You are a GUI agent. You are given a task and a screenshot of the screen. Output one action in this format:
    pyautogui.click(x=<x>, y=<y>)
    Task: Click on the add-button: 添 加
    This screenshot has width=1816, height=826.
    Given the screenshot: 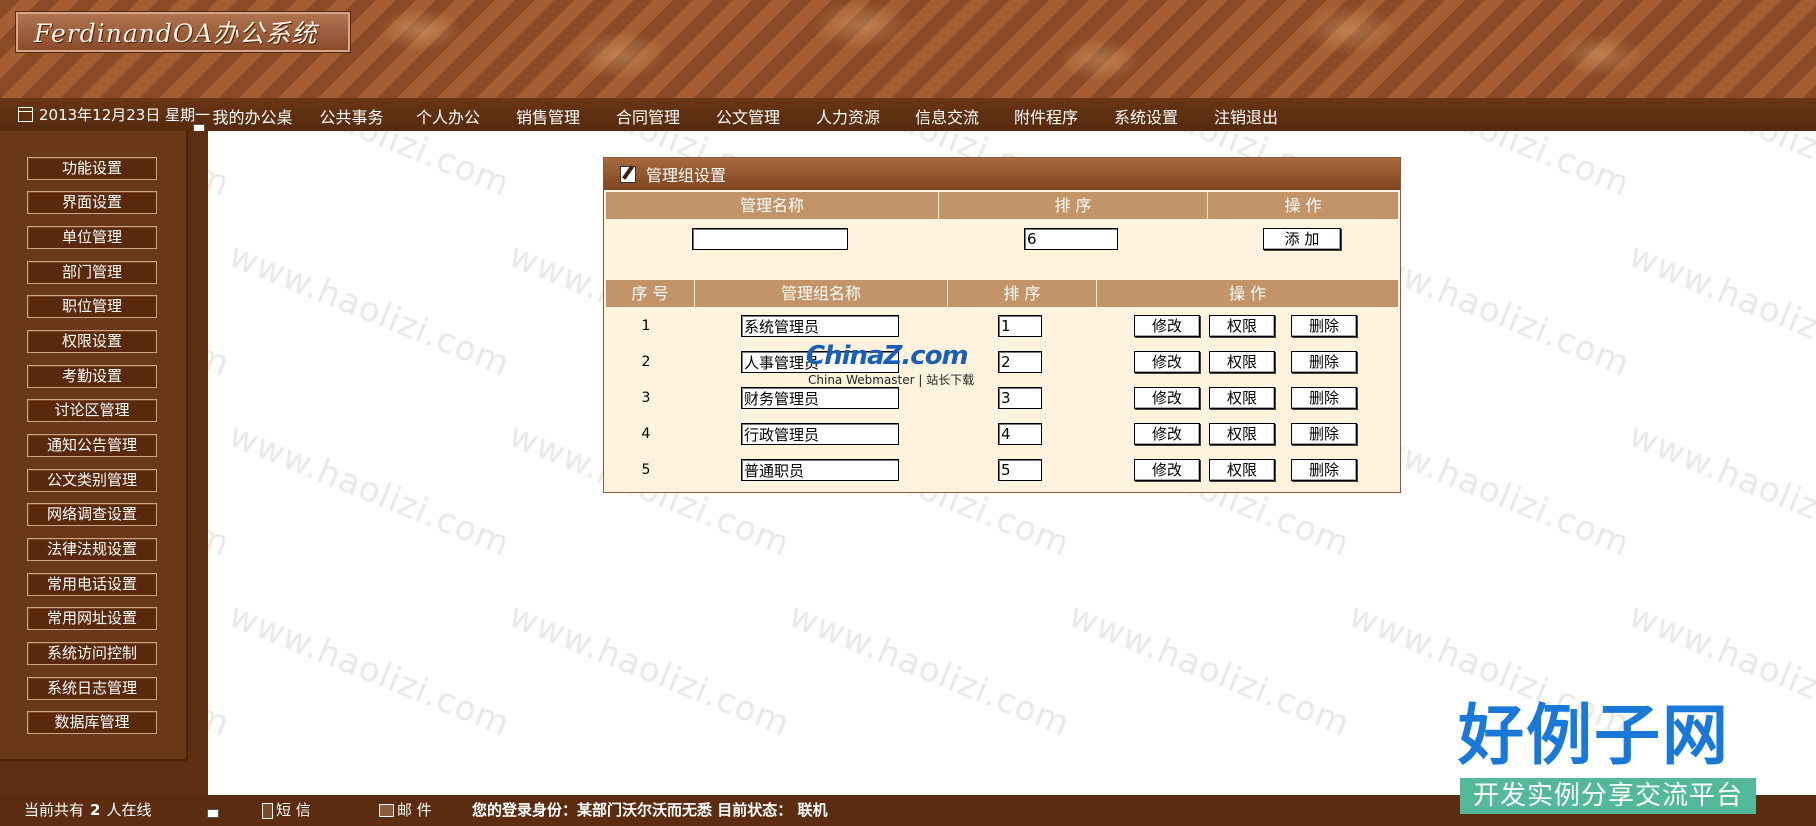 What is the action you would take?
    pyautogui.click(x=1302, y=239)
    